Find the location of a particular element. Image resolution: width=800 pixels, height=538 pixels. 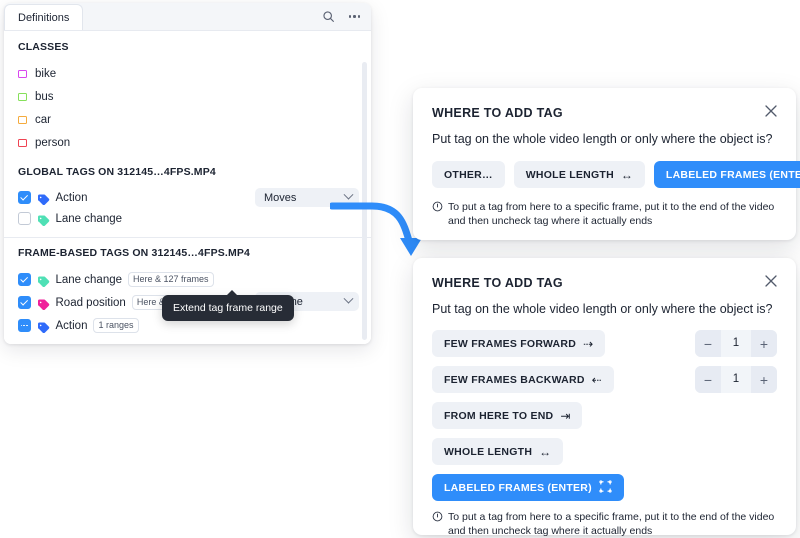

panel-tabbar: Definitions is located at coordinates (187, 17).